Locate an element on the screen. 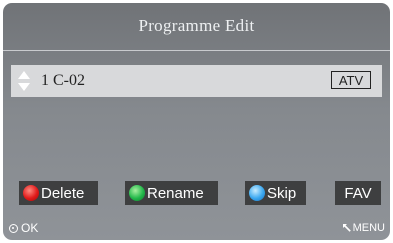 This screenshot has height=243, width=393. fav-label: FAV is located at coordinates (358, 193).